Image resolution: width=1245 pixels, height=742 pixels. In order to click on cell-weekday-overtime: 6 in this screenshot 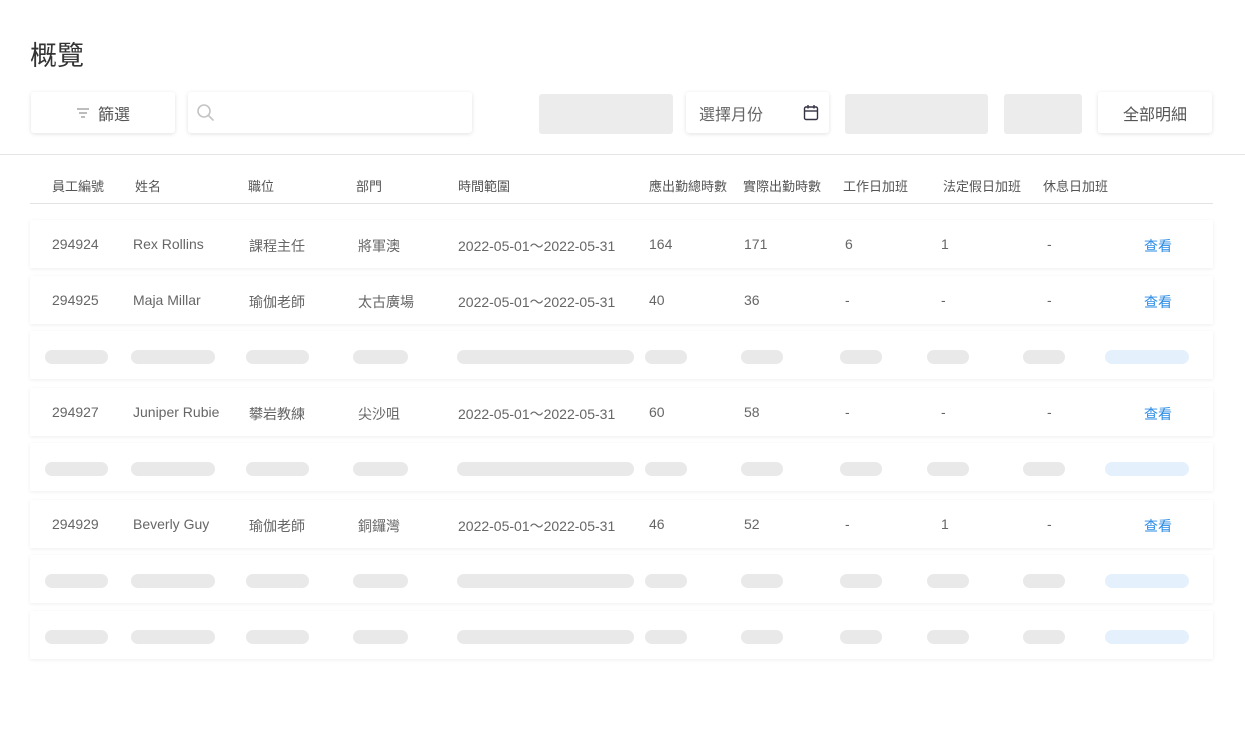, I will do `click(849, 244)`.